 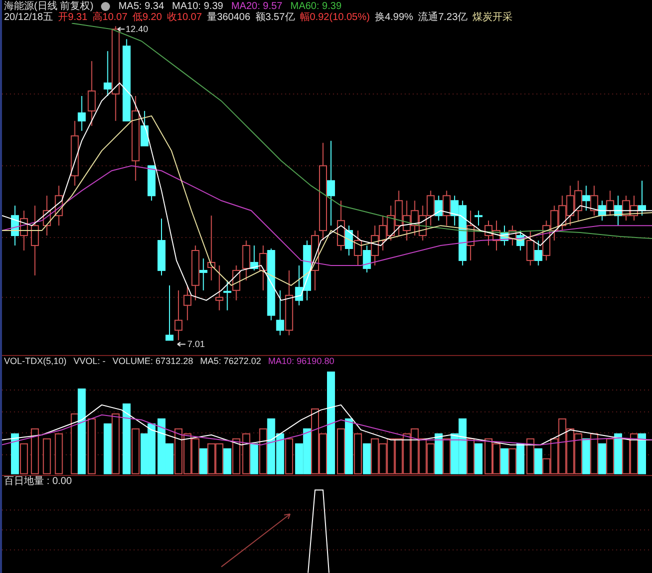 What do you see at coordinates (141, 6) in the screenshot?
I see `ma-value: MA5: 9.34` at bounding box center [141, 6].